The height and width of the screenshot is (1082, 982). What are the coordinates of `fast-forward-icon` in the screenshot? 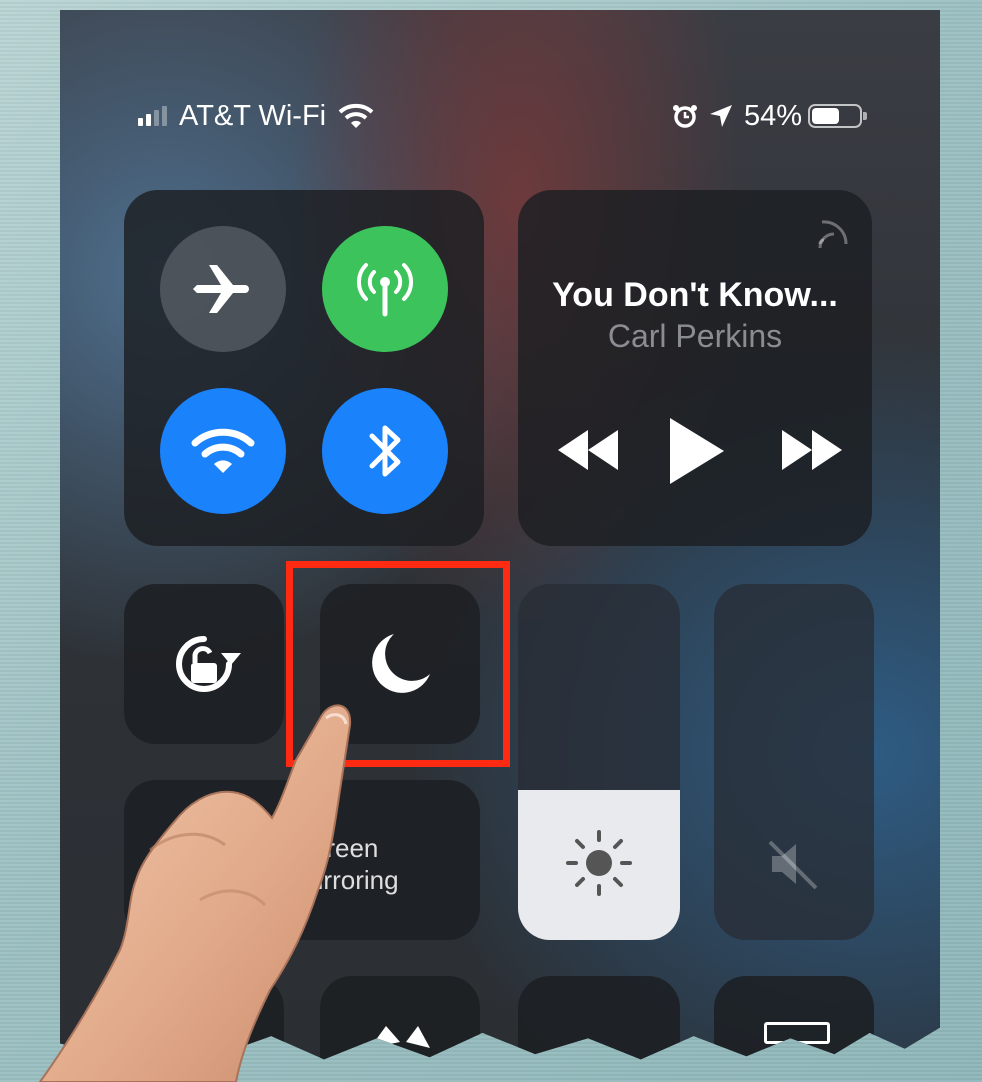 It's located at (811, 450).